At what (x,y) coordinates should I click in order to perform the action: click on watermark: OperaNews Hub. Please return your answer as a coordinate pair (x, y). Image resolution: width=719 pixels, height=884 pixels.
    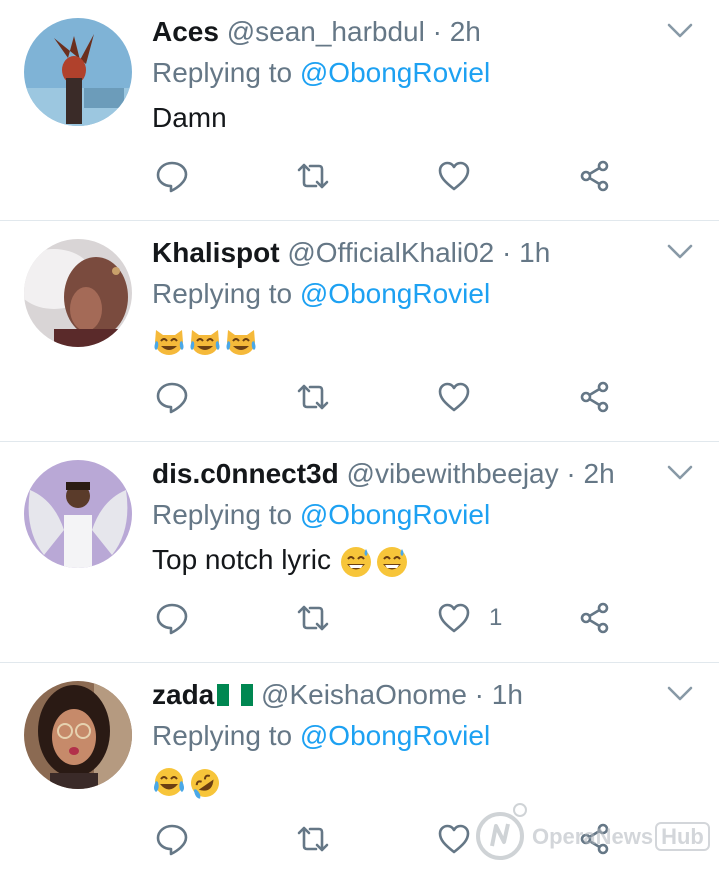
    Looking at the image, I should click on (591, 835).